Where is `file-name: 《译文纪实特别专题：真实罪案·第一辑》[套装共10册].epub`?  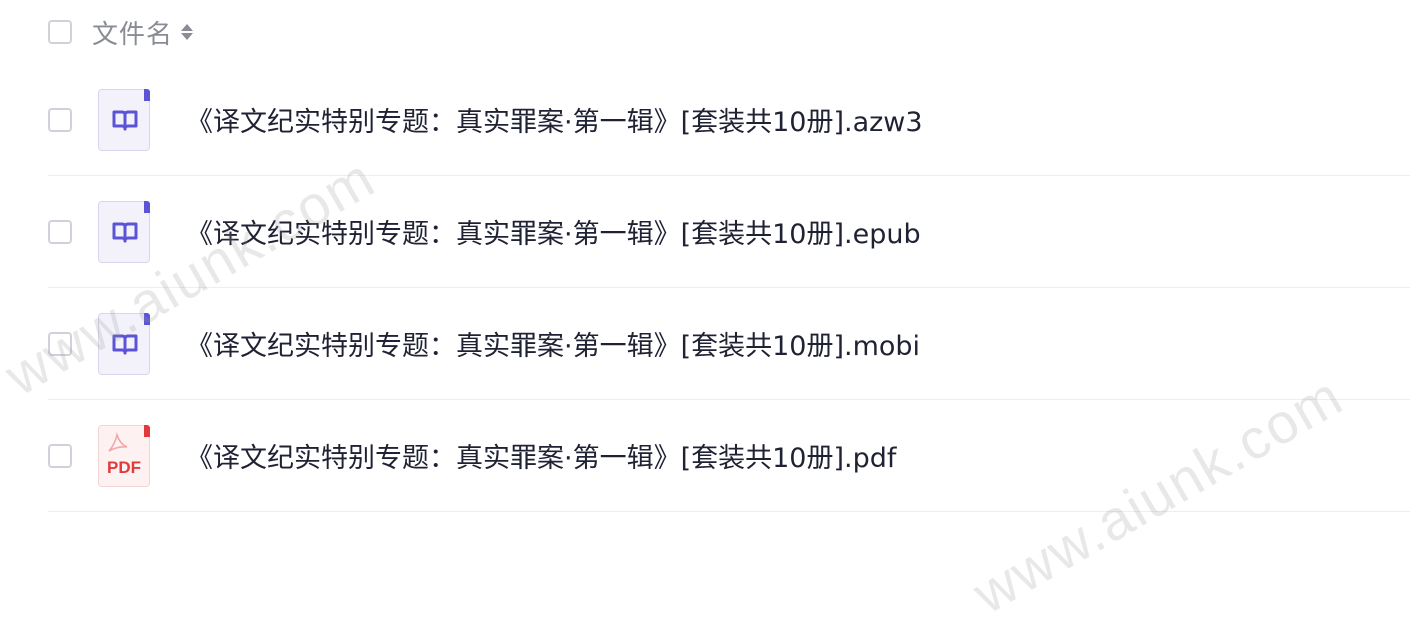
file-name: 《译文纪实特别专题：真实罪案·第一辑》[套装共10册].epub is located at coordinates (553, 231).